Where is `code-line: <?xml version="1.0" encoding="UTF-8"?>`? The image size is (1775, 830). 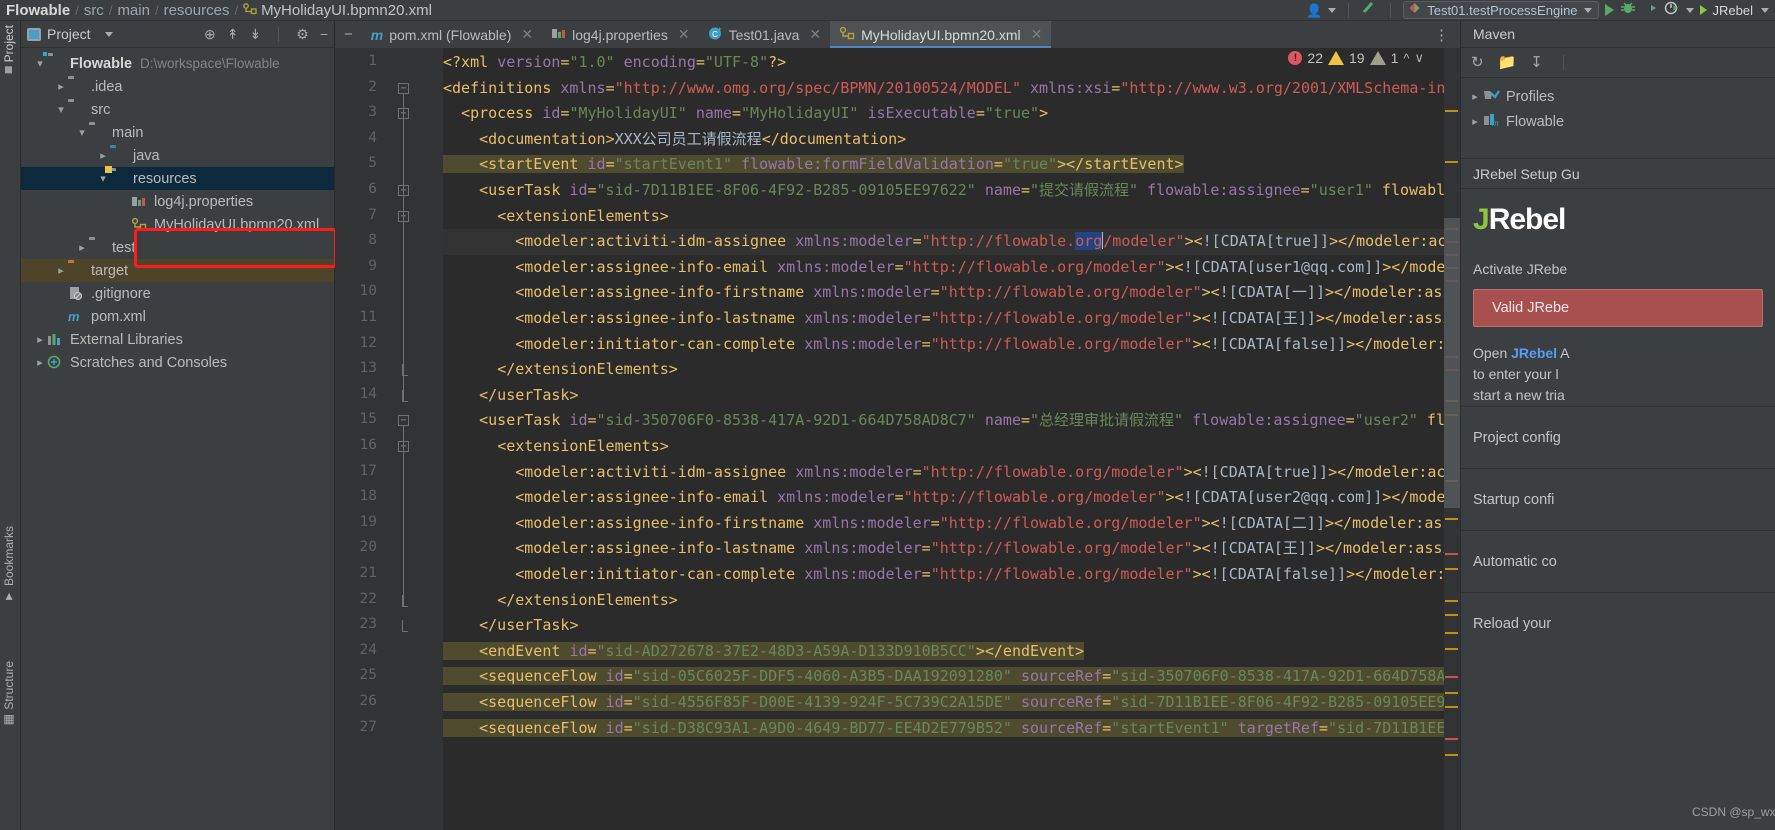 code-line: <?xml version="1.0" encoding="UTF-8"?> is located at coordinates (614, 63).